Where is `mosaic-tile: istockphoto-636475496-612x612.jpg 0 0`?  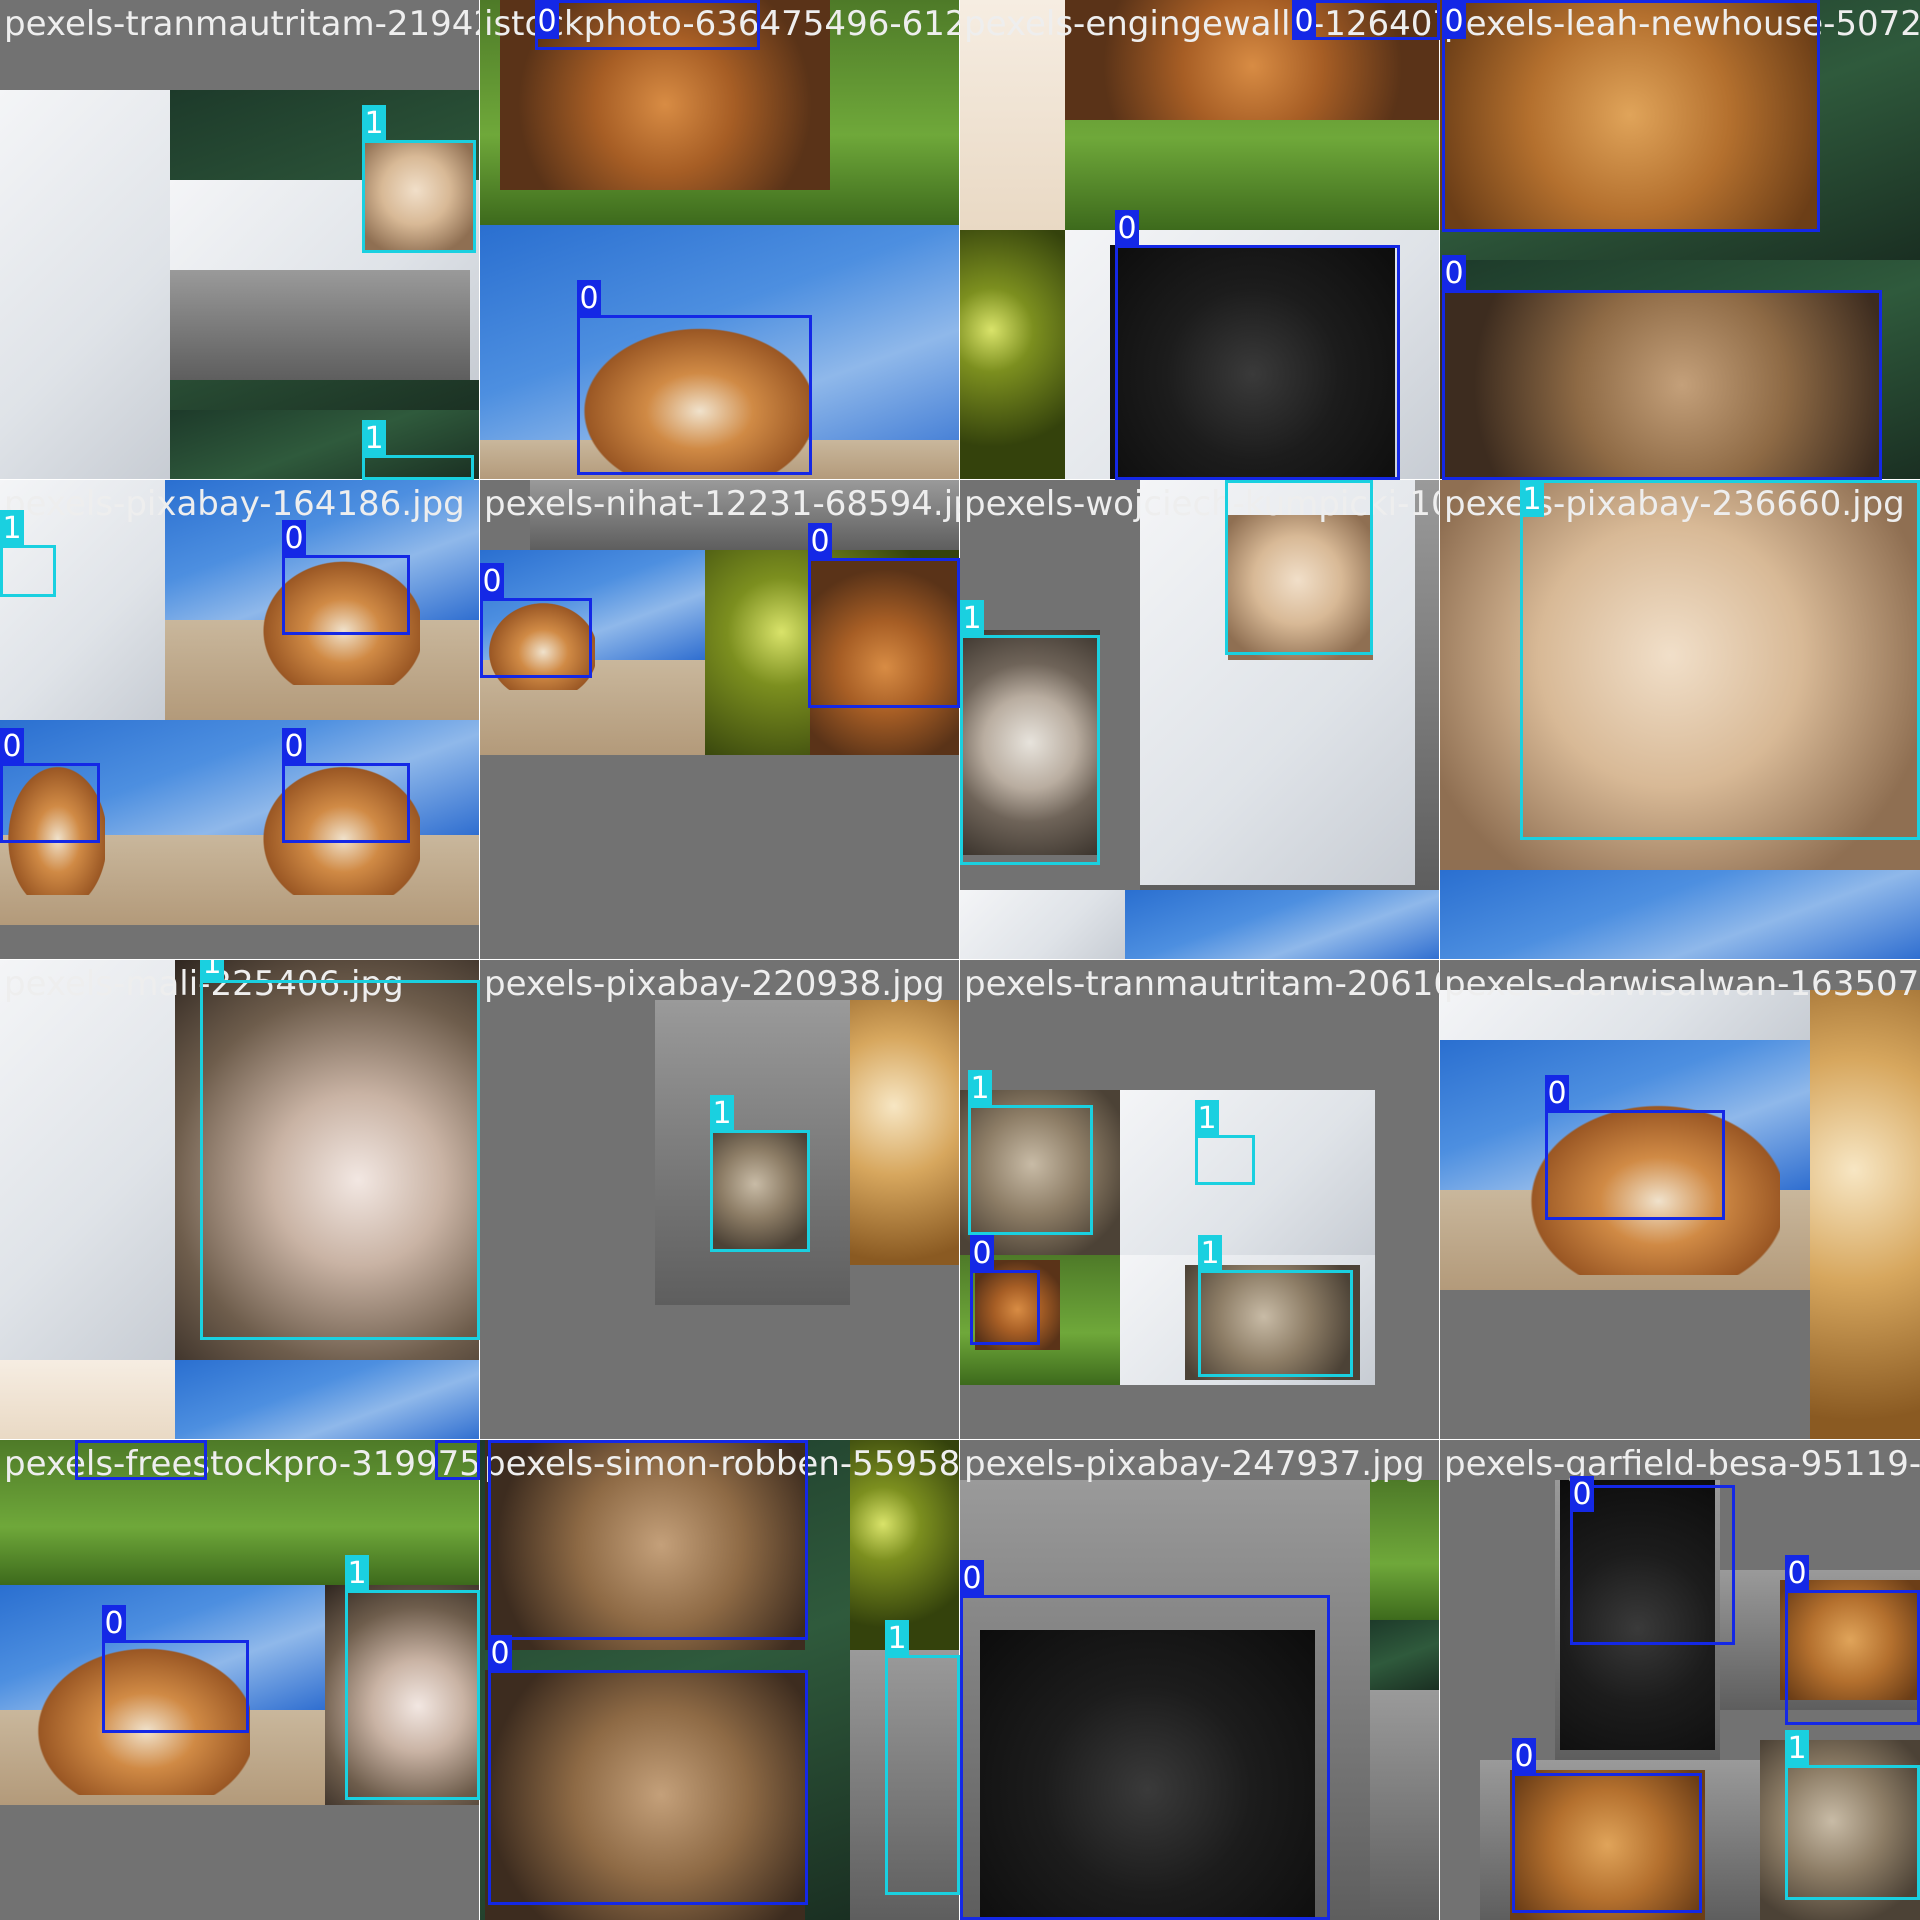 mosaic-tile: istockphoto-636475496-612x612.jpg 0 0 is located at coordinates (720, 240).